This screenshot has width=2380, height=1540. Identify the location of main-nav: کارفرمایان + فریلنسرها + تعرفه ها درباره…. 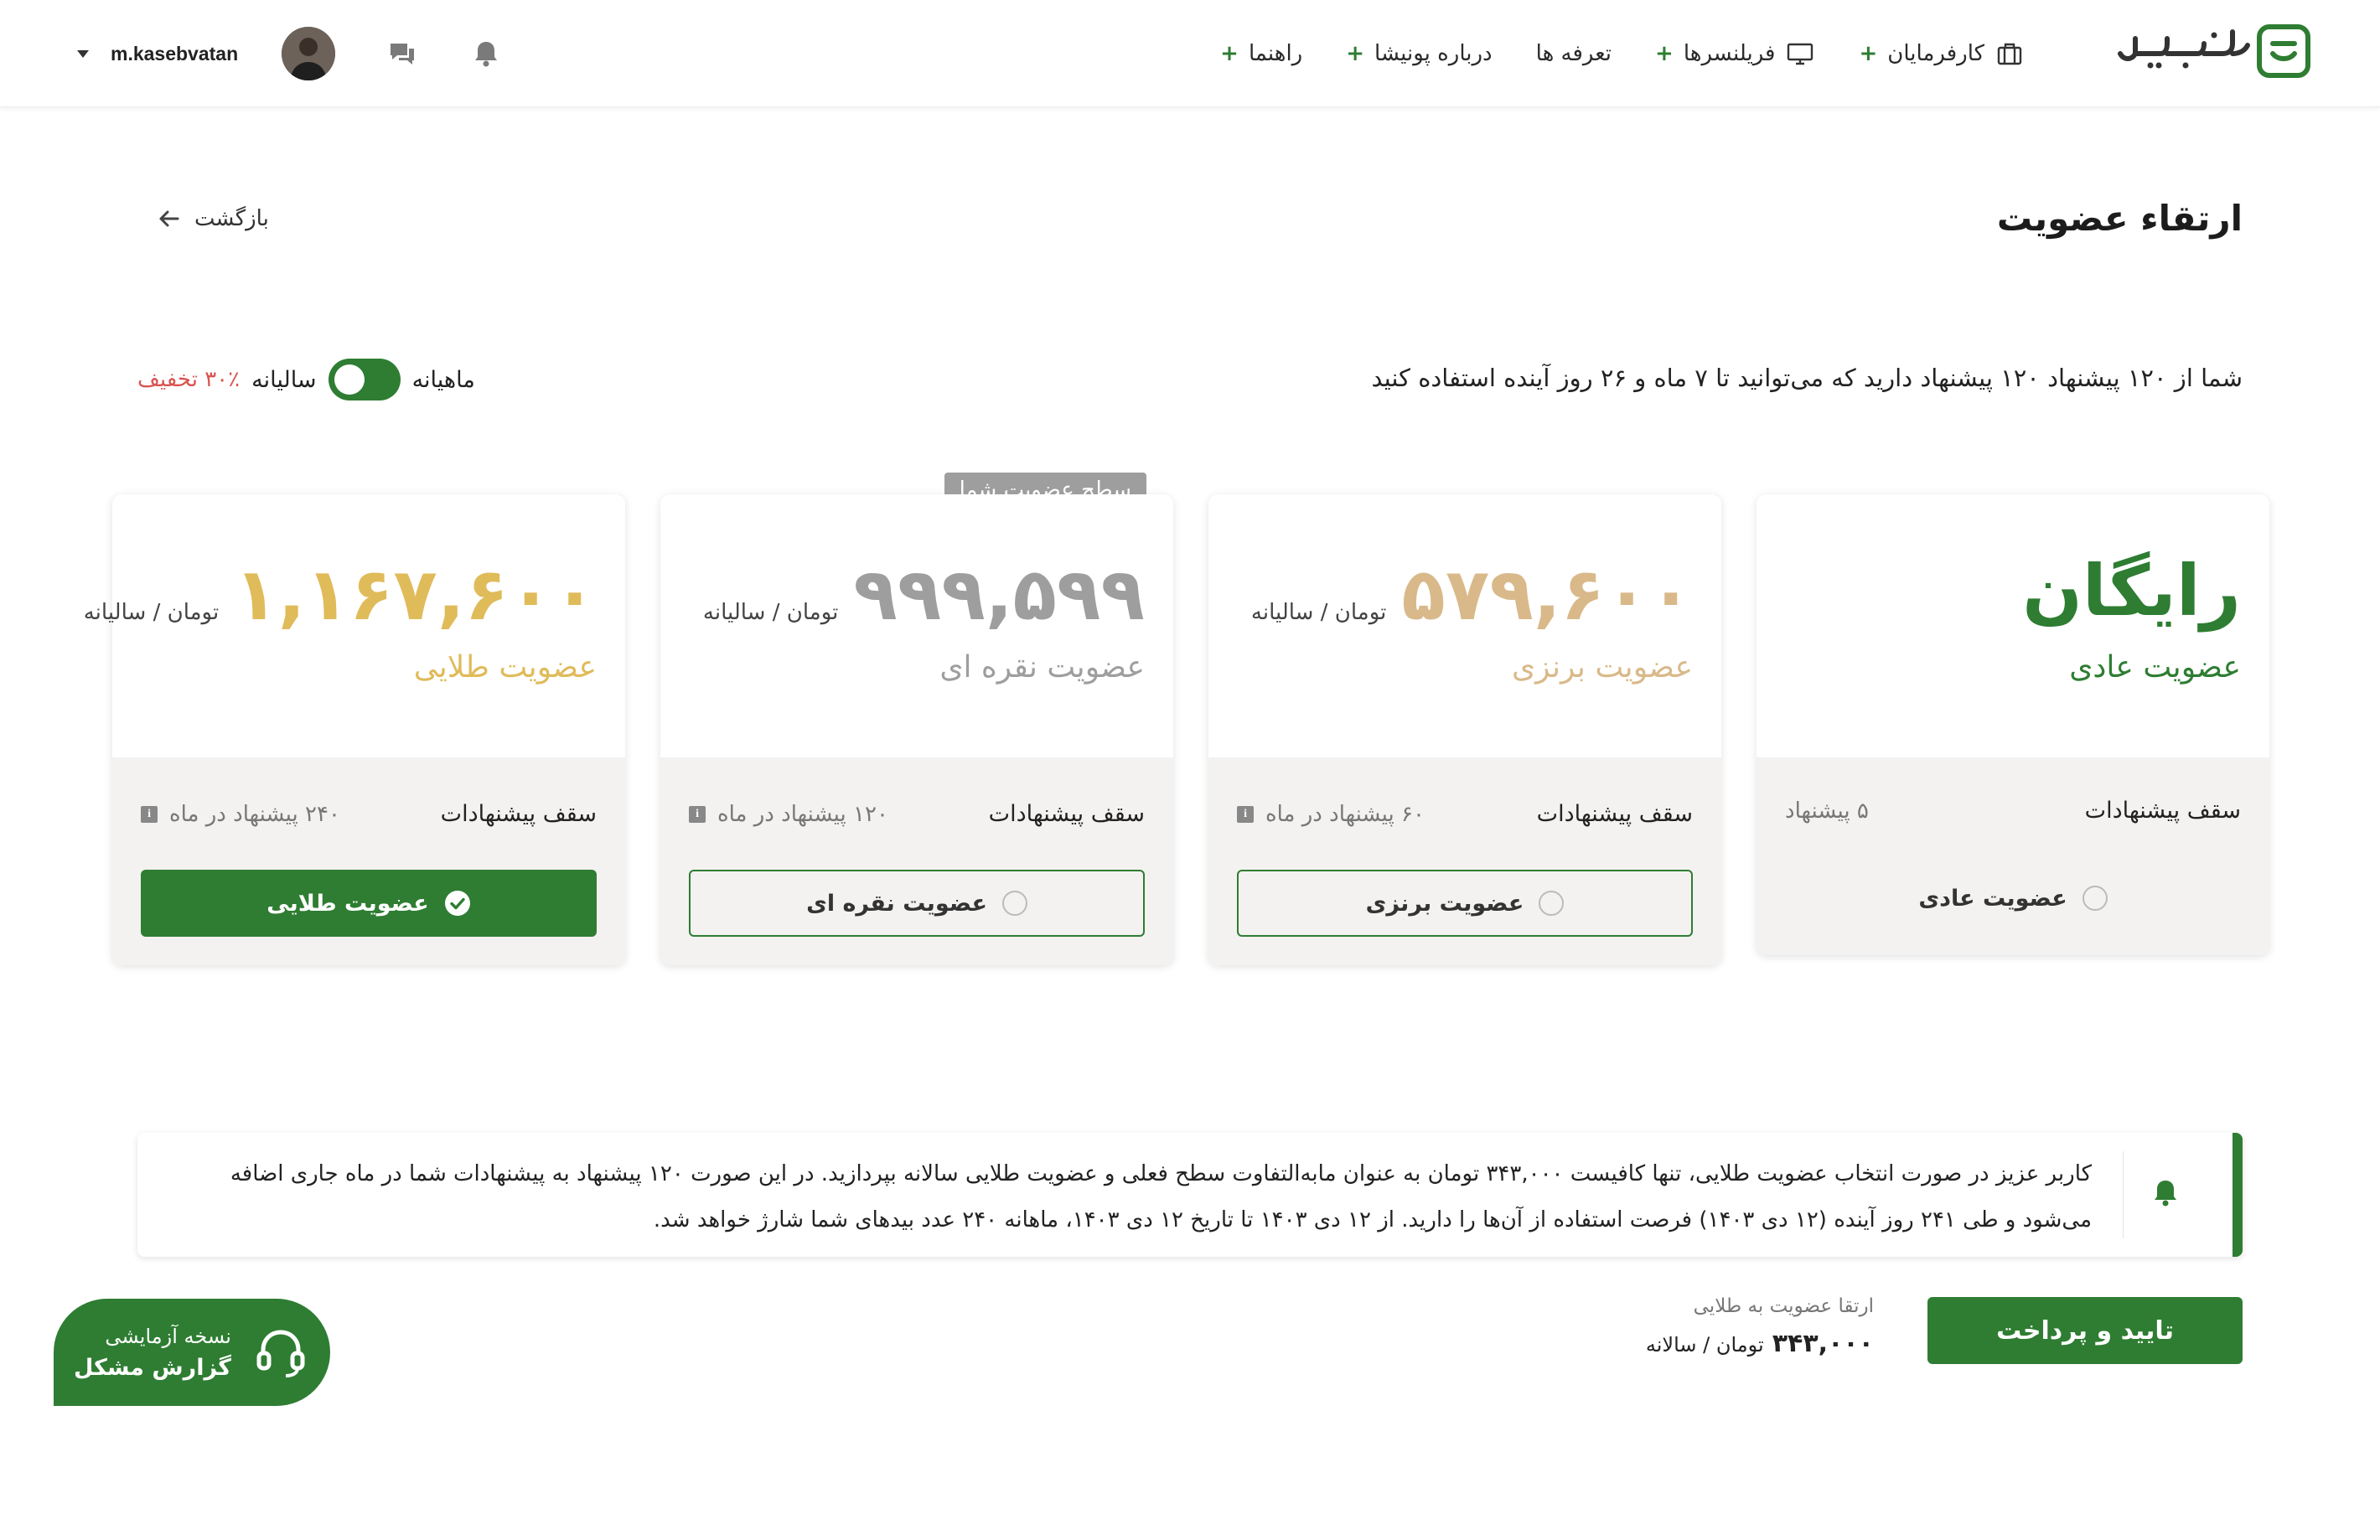
(1622, 53).